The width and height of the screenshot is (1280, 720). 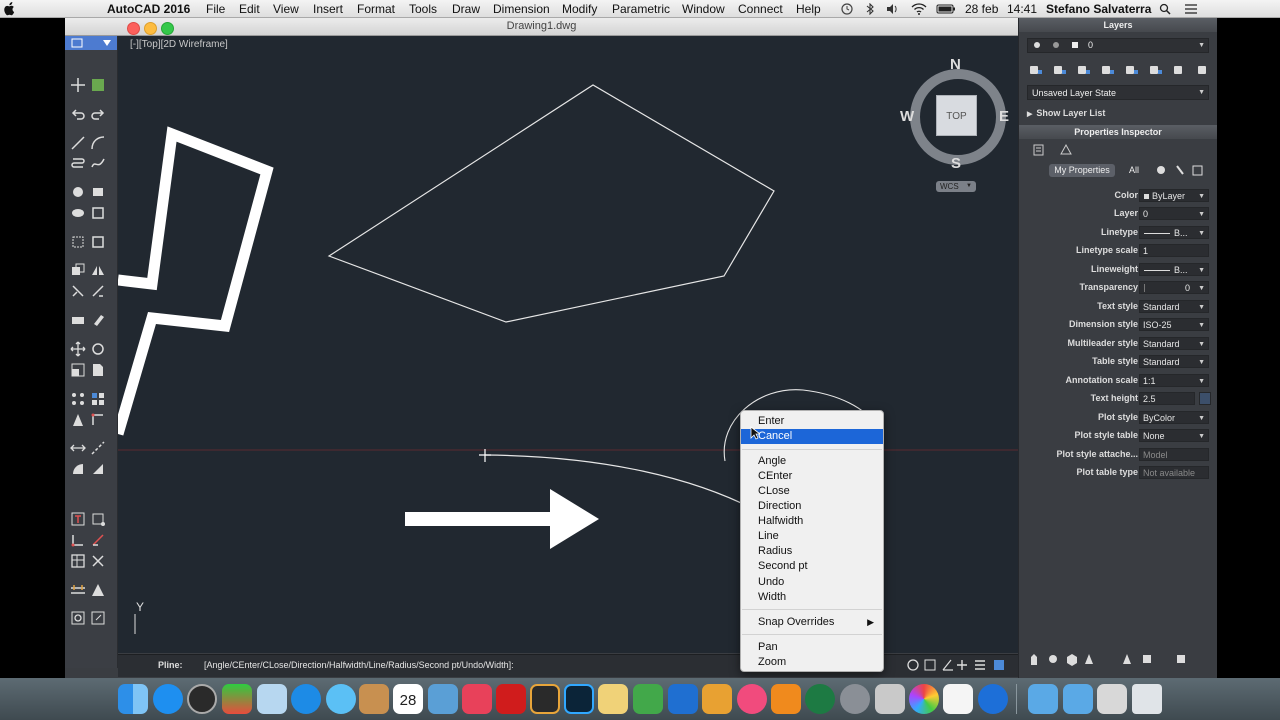 I want to click on move-tool-icon, so click(x=78, y=349).